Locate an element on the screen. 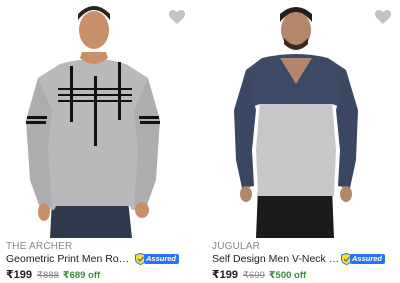 Image resolution: width=400 pixels, height=283 pixels. product-brand: JUGULAR is located at coordinates (236, 246).